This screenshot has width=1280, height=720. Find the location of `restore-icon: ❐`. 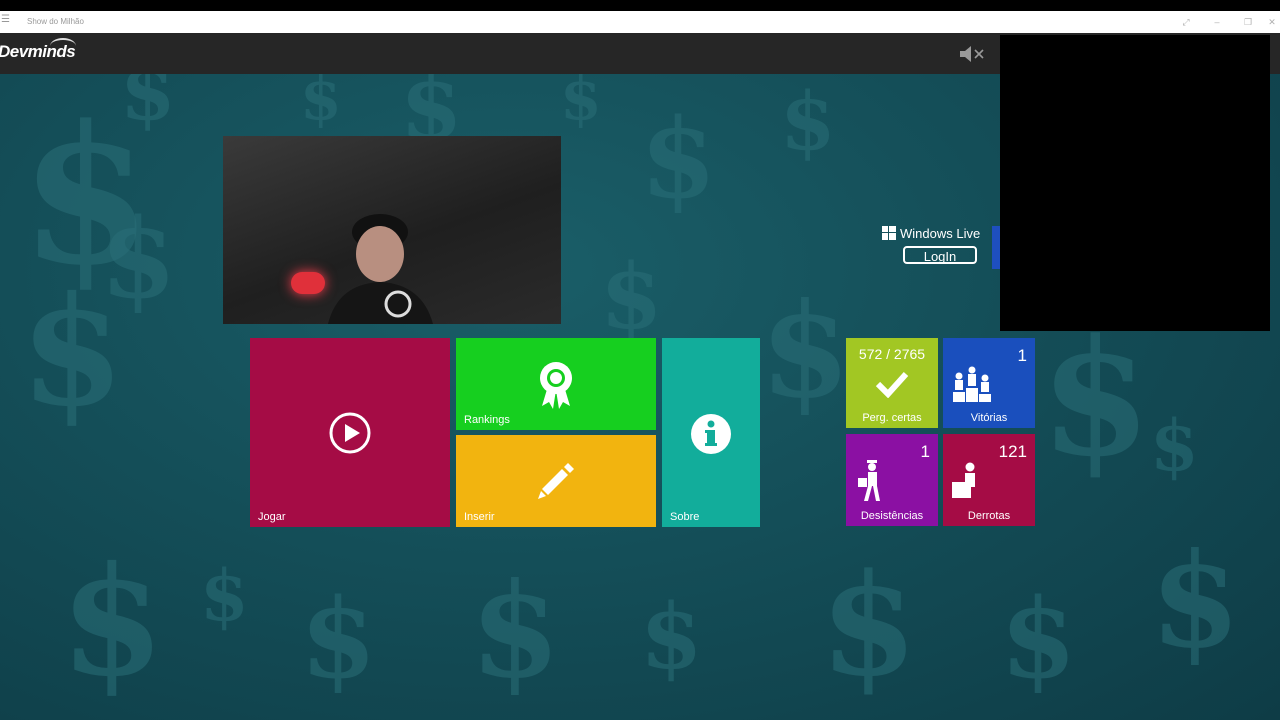

restore-icon: ❐ is located at coordinates (1248, 22).